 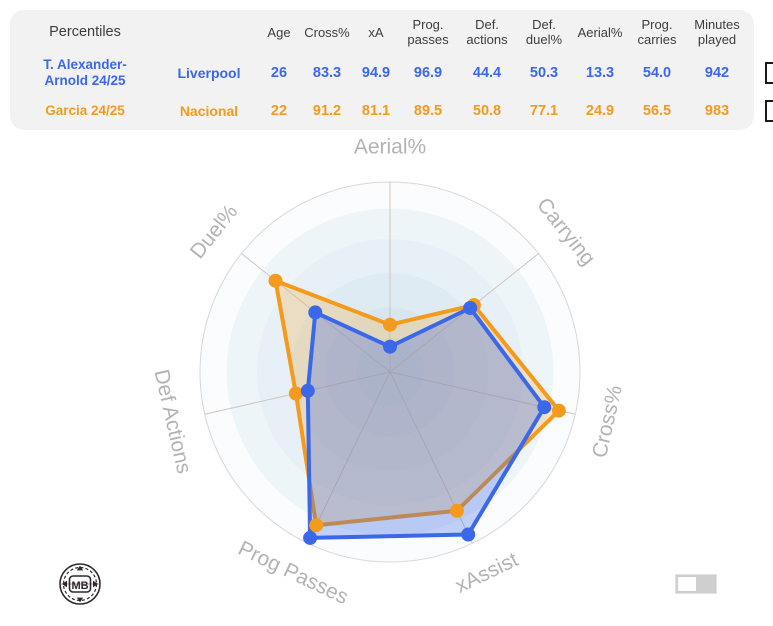 I want to click on header-def-actions-line1: Def., so click(x=487, y=24).